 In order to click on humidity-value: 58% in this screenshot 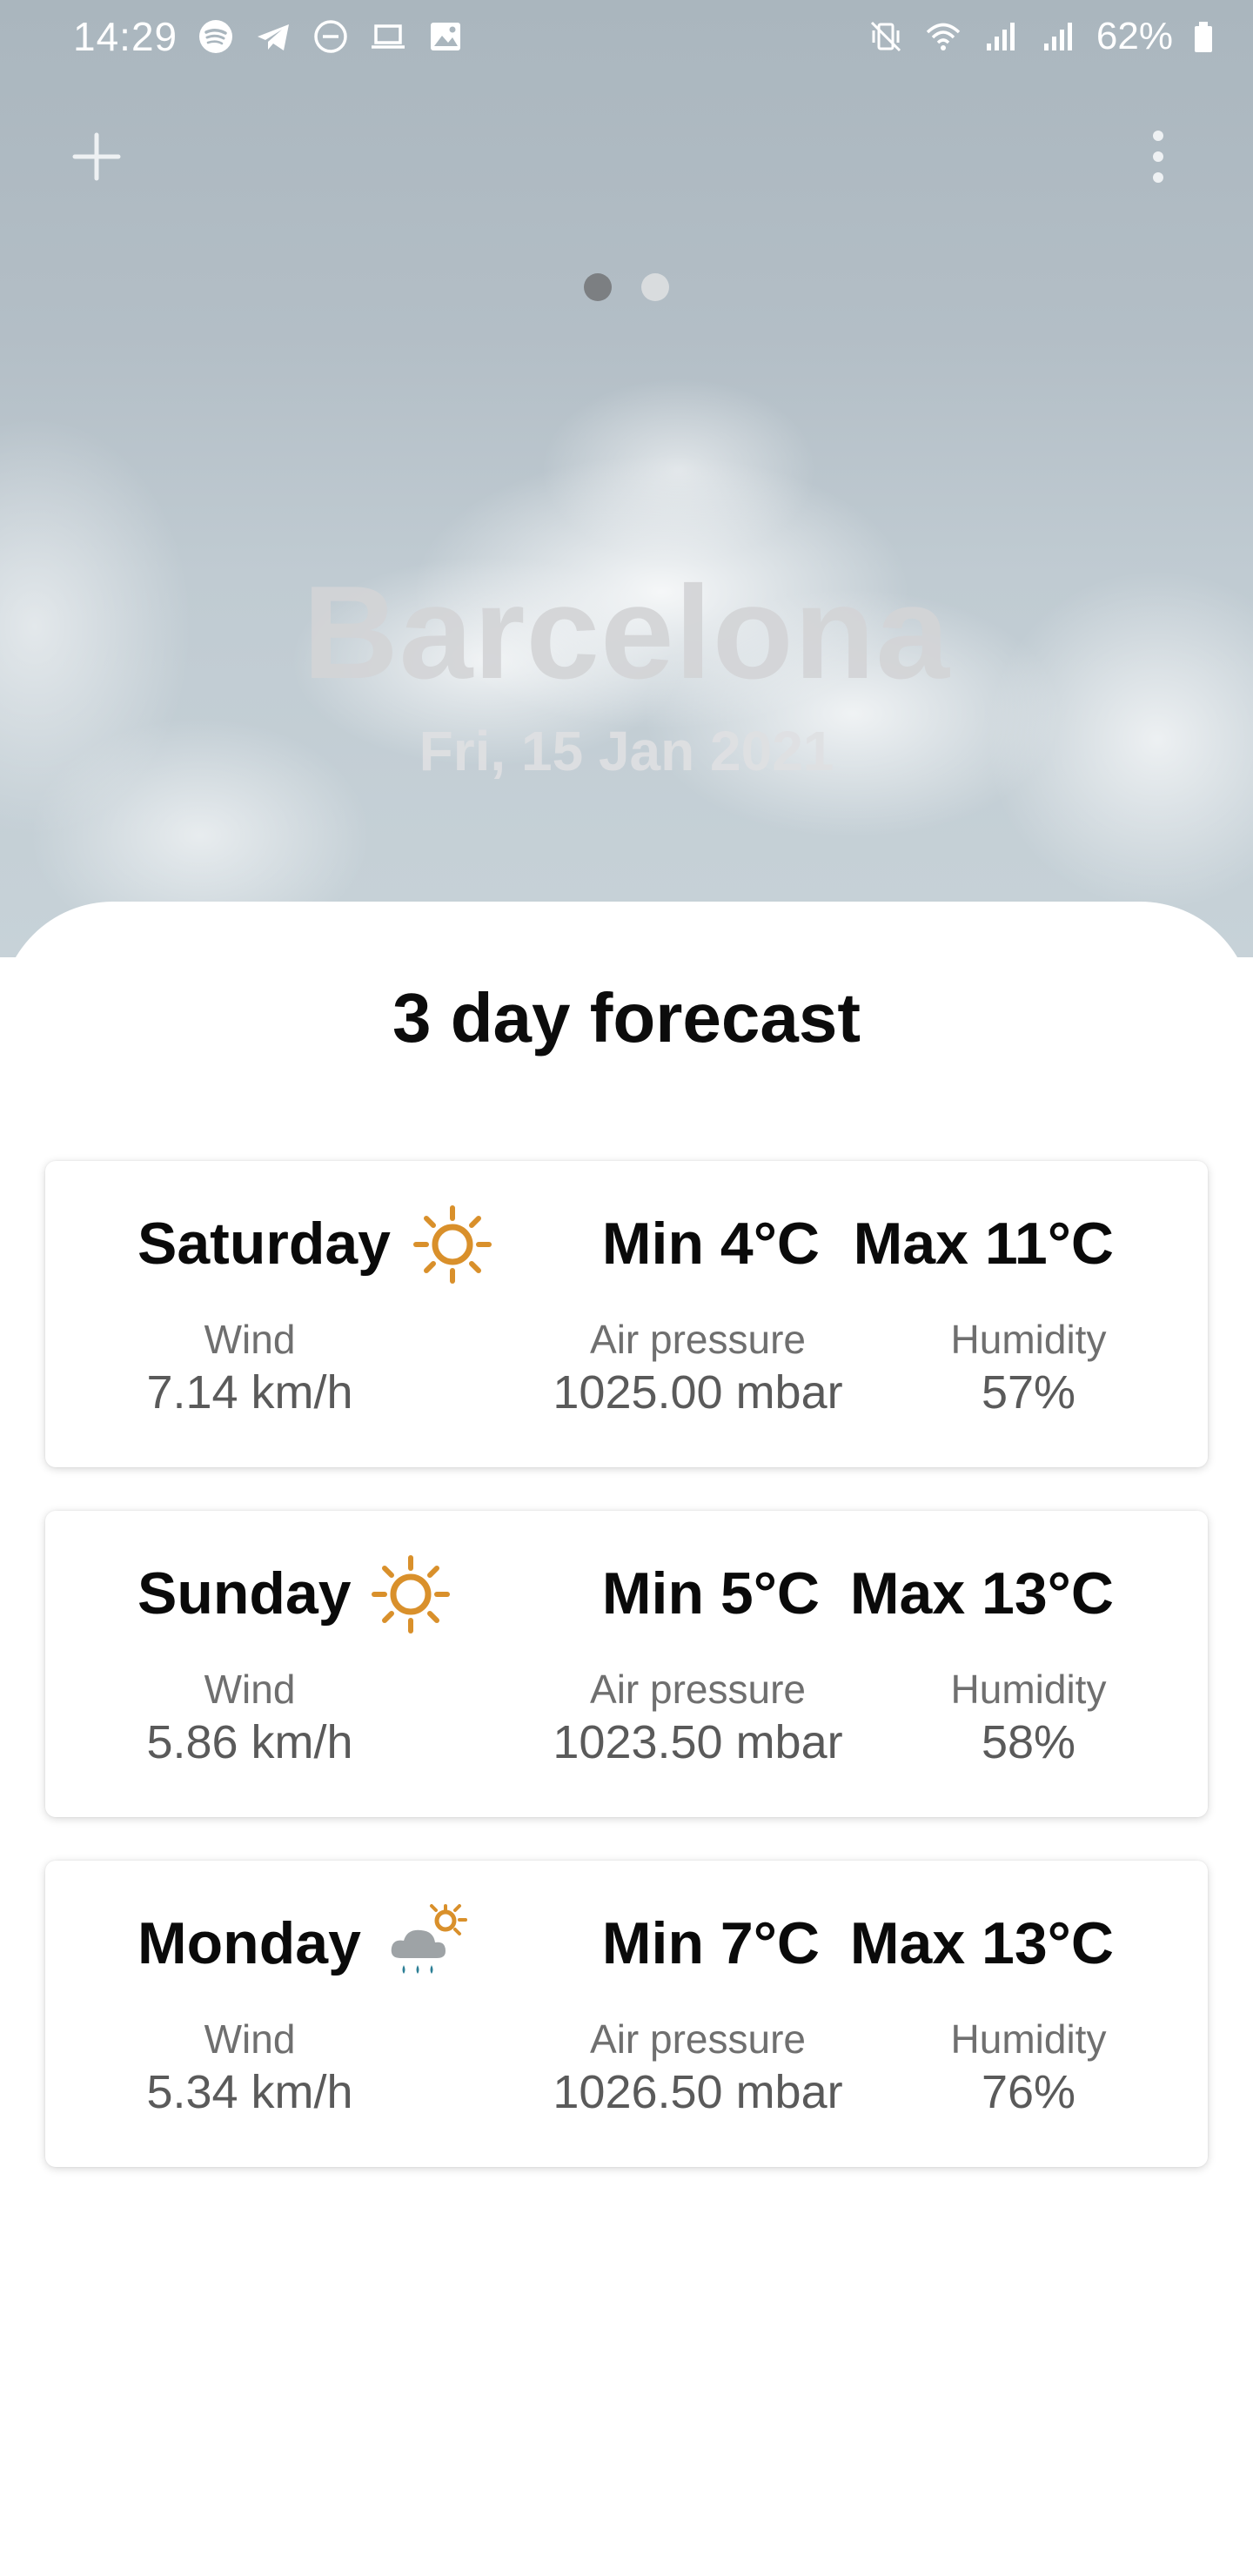, I will do `click(1028, 1742)`.